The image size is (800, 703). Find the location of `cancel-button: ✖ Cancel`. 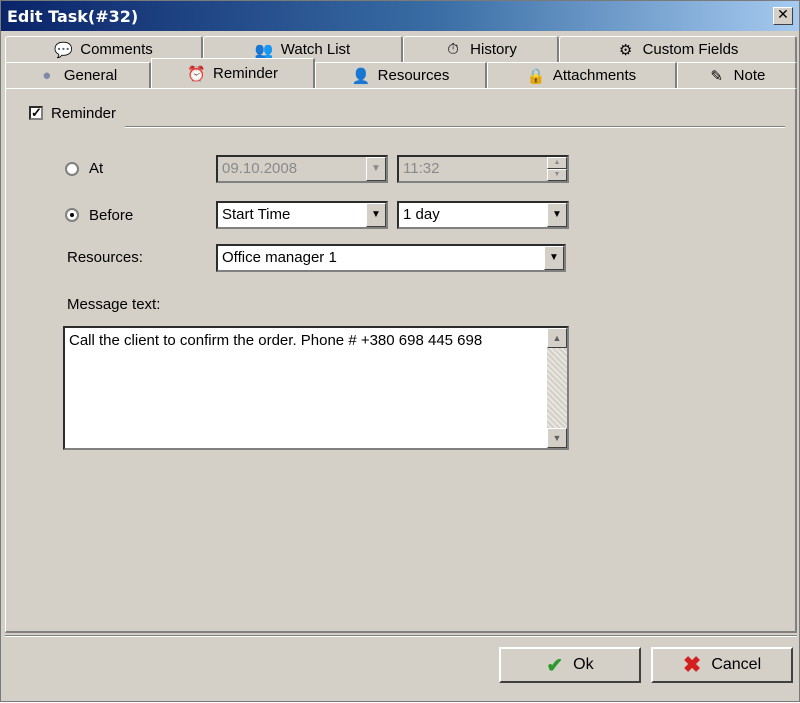

cancel-button: ✖ Cancel is located at coordinates (722, 665).